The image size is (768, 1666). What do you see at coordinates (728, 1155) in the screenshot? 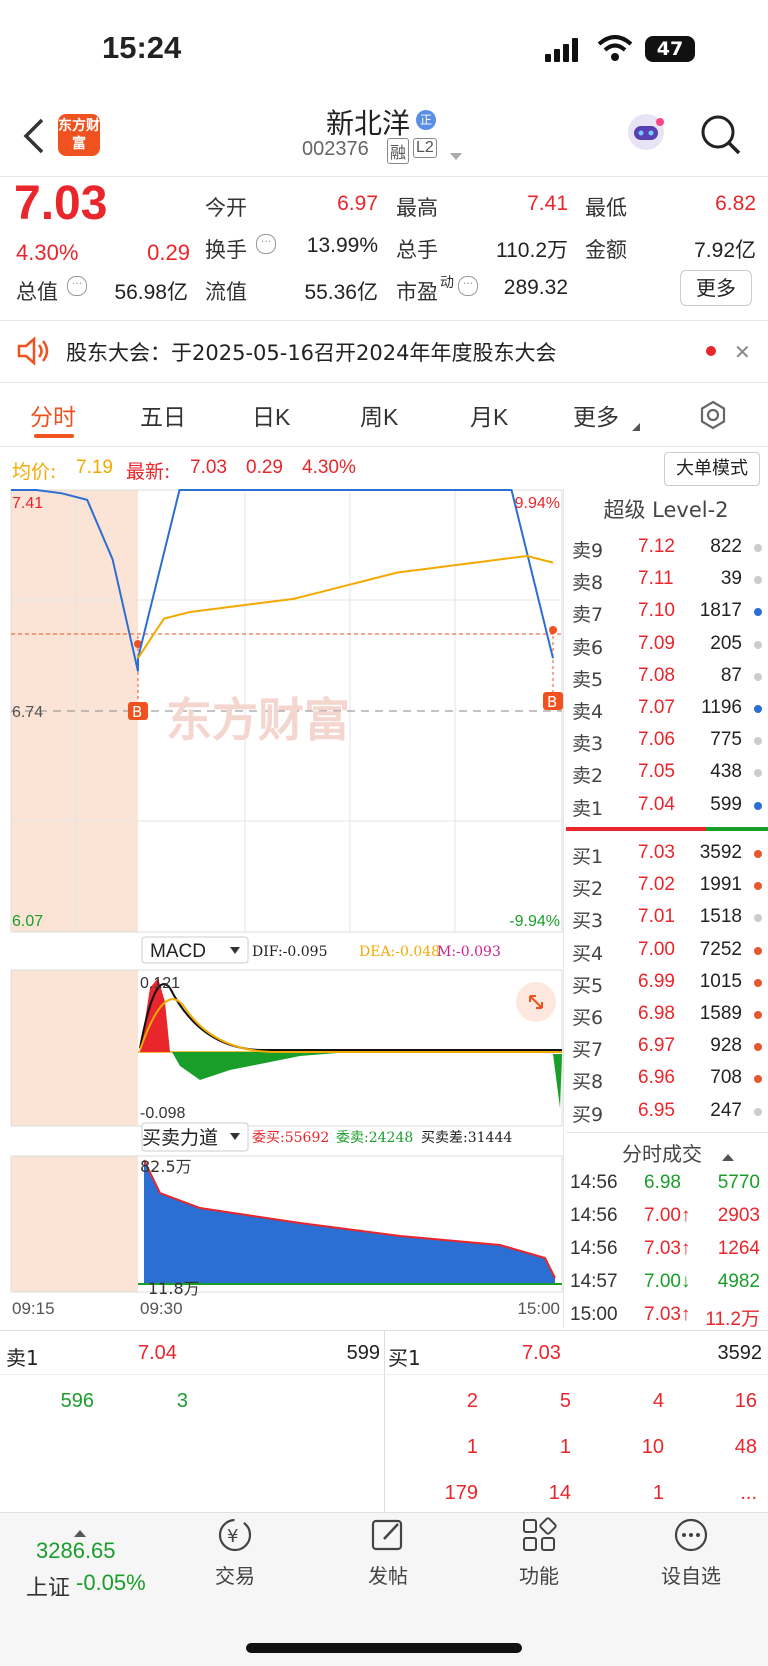
I see `chevron-up-icon` at bounding box center [728, 1155].